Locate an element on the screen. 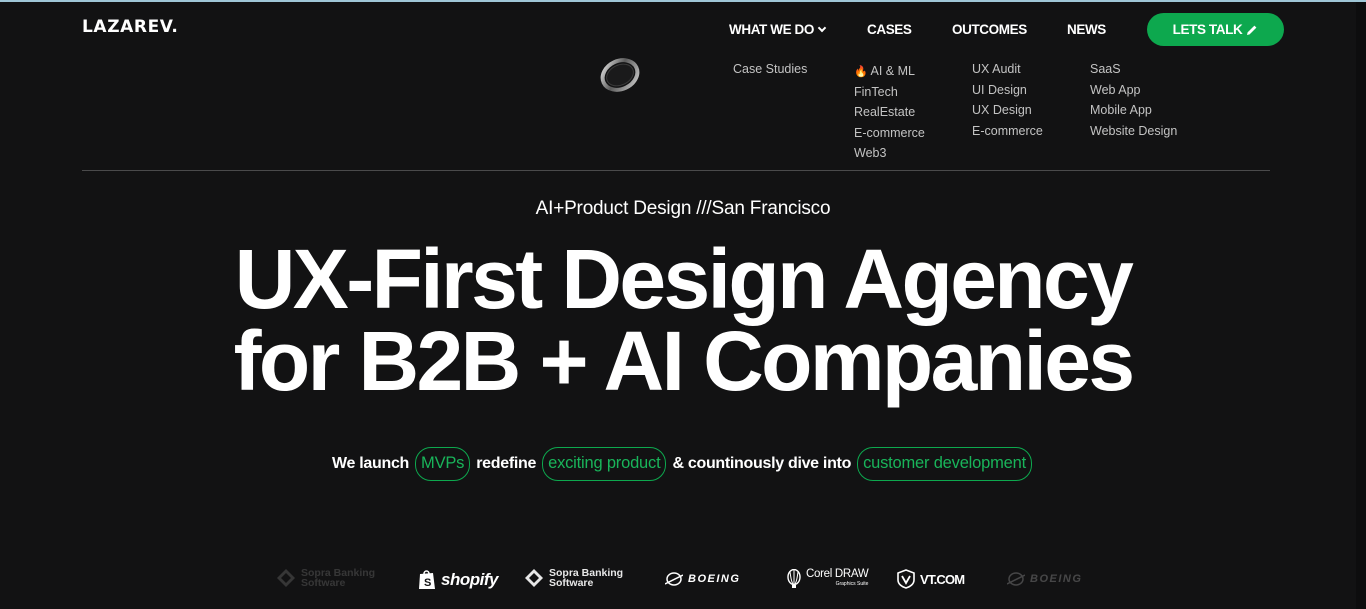 Image resolution: width=1366 pixels, height=609 pixels. menu-item-fintech: FinTech is located at coordinates (889, 95).